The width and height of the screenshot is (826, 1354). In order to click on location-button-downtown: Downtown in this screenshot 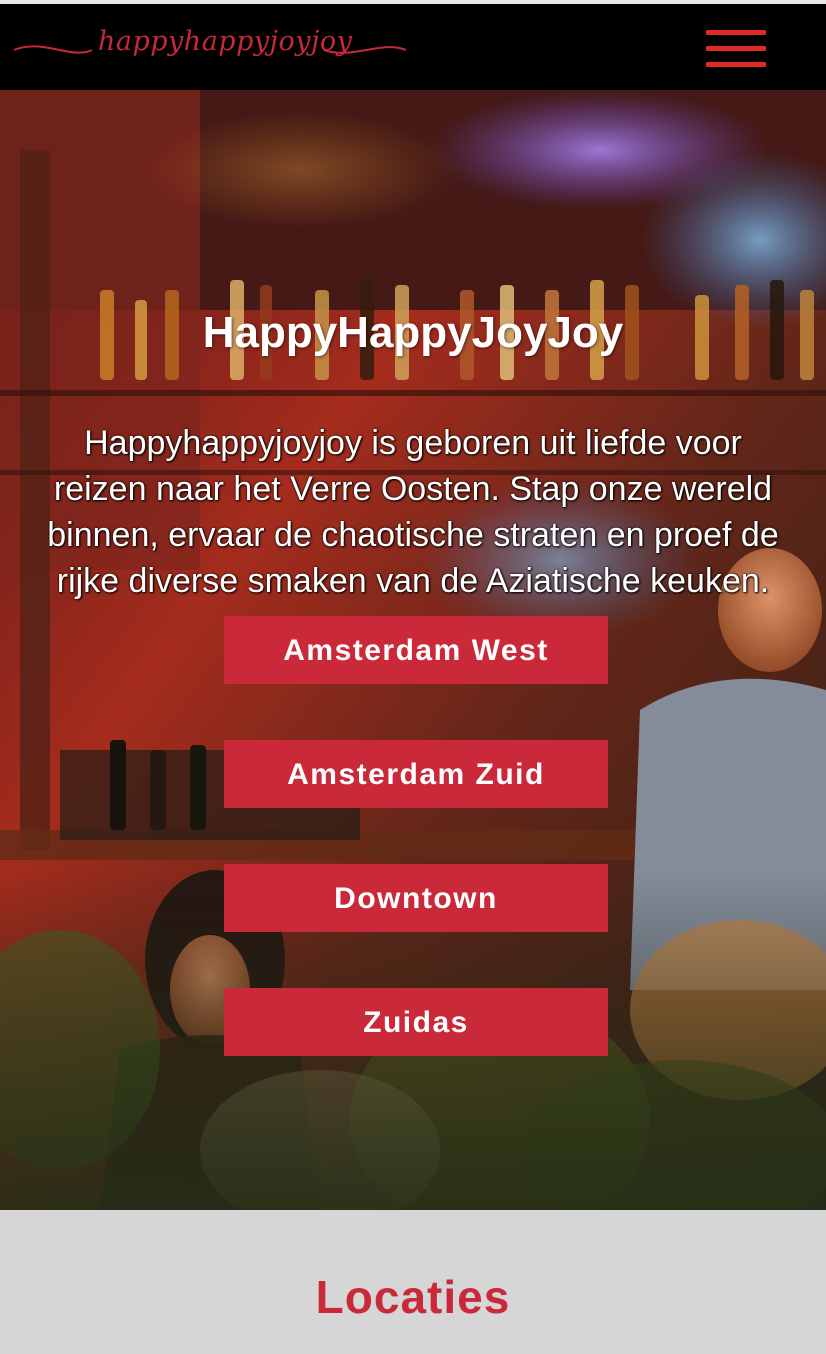, I will do `click(416, 898)`.